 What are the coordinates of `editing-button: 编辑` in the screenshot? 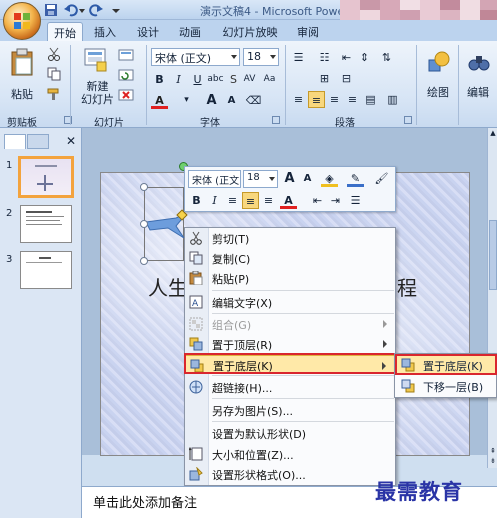 It's located at (478, 77).